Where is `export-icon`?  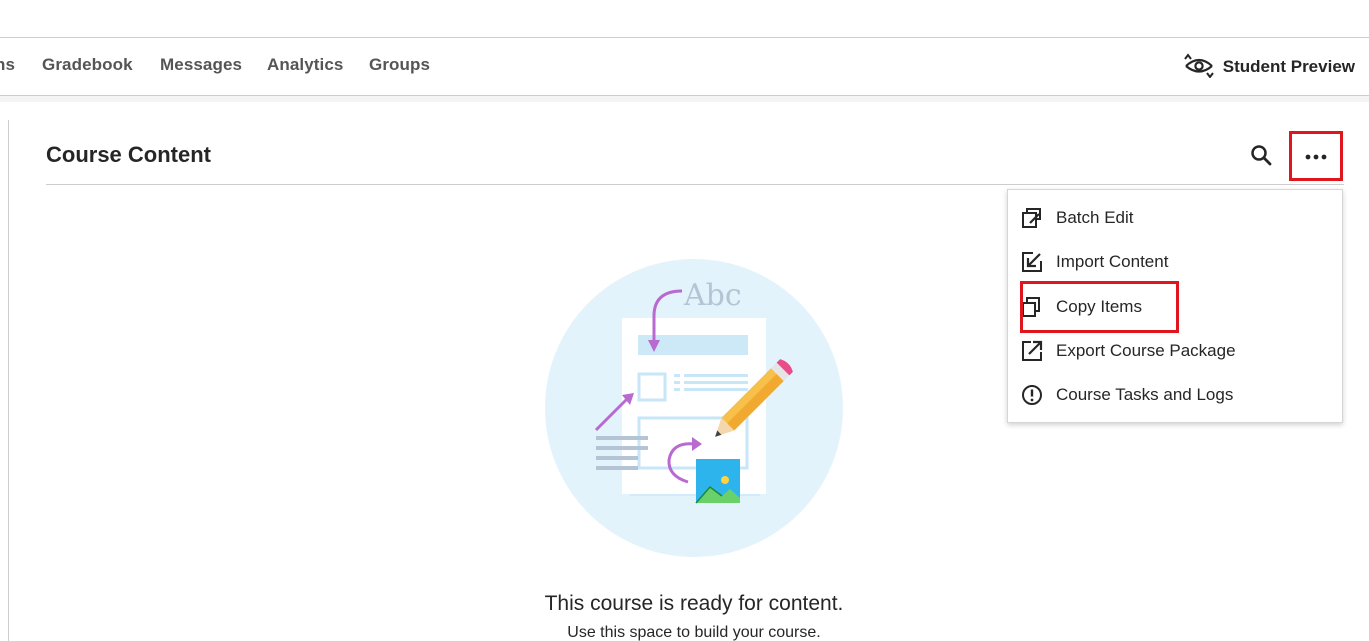
export-icon is located at coordinates (1032, 351).